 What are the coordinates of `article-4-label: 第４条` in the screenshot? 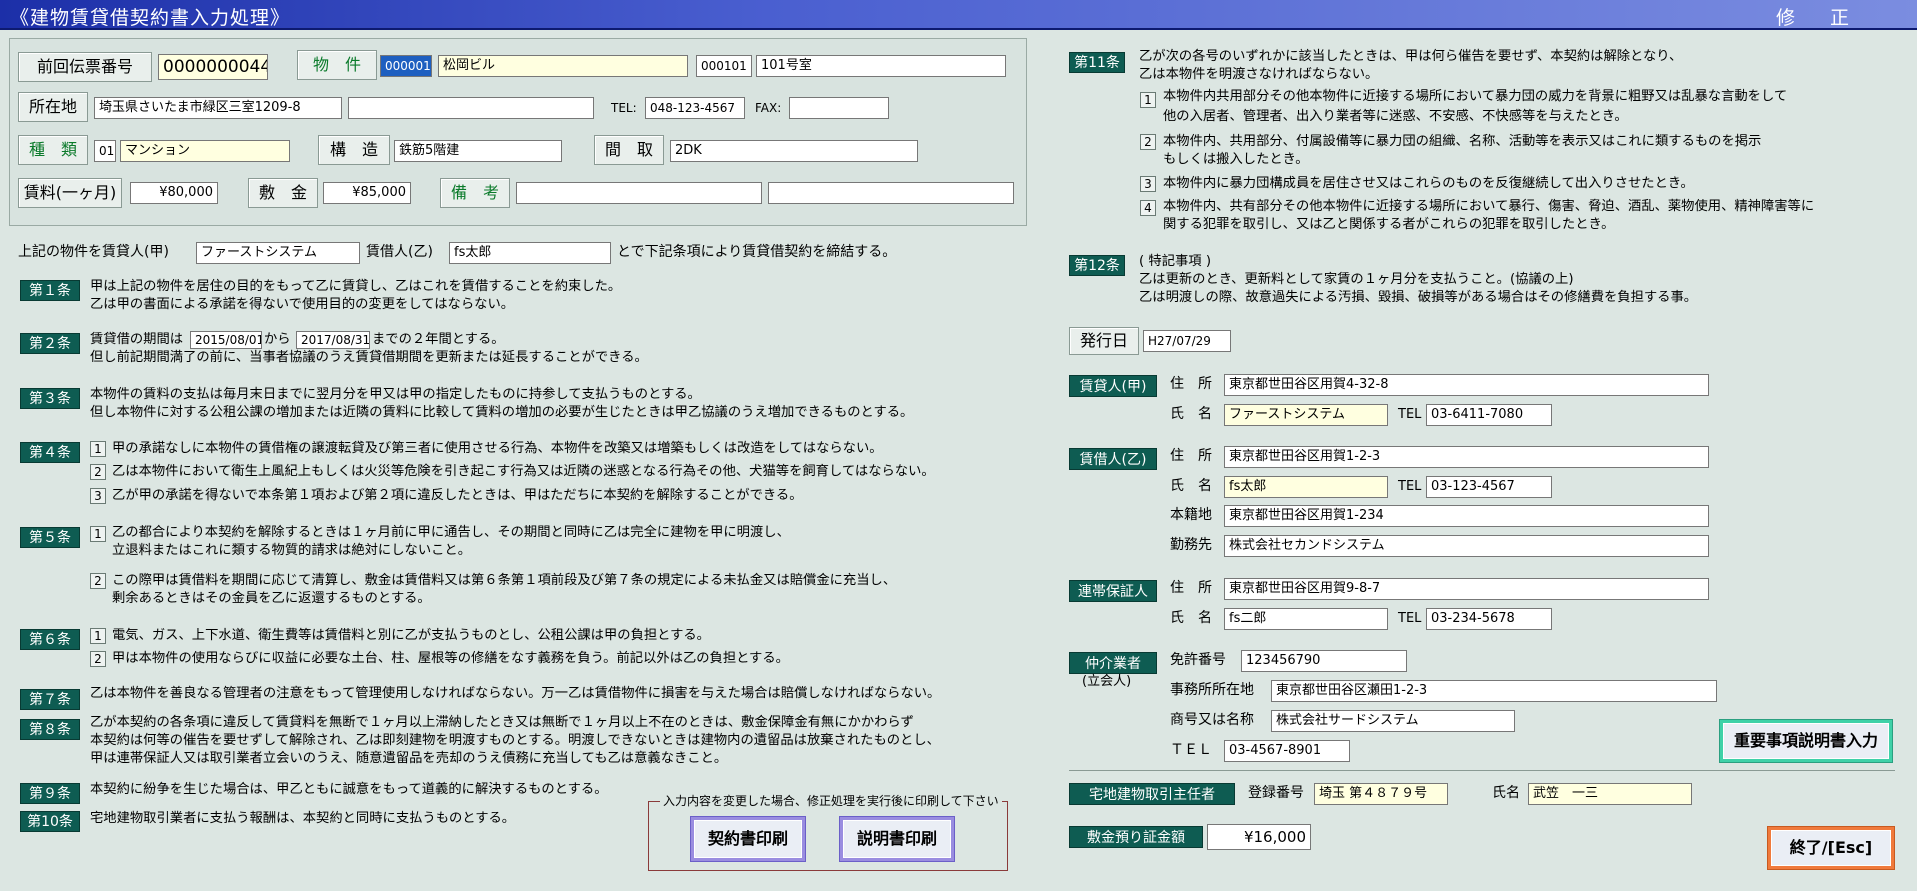 It's located at (50, 452).